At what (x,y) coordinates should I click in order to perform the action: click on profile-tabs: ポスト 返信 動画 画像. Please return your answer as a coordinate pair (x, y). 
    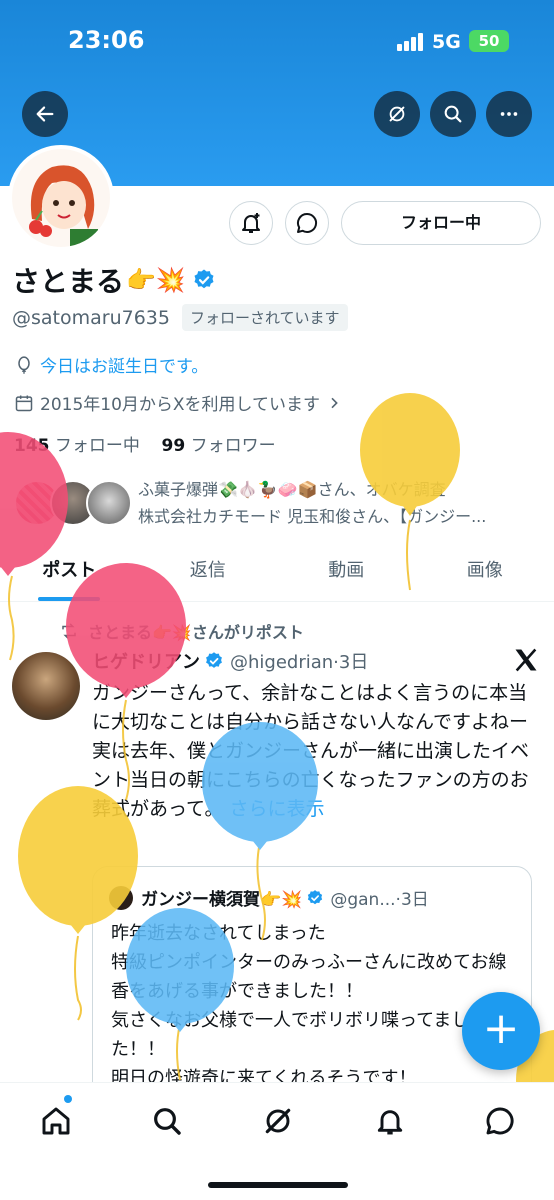
    Looking at the image, I should click on (277, 575).